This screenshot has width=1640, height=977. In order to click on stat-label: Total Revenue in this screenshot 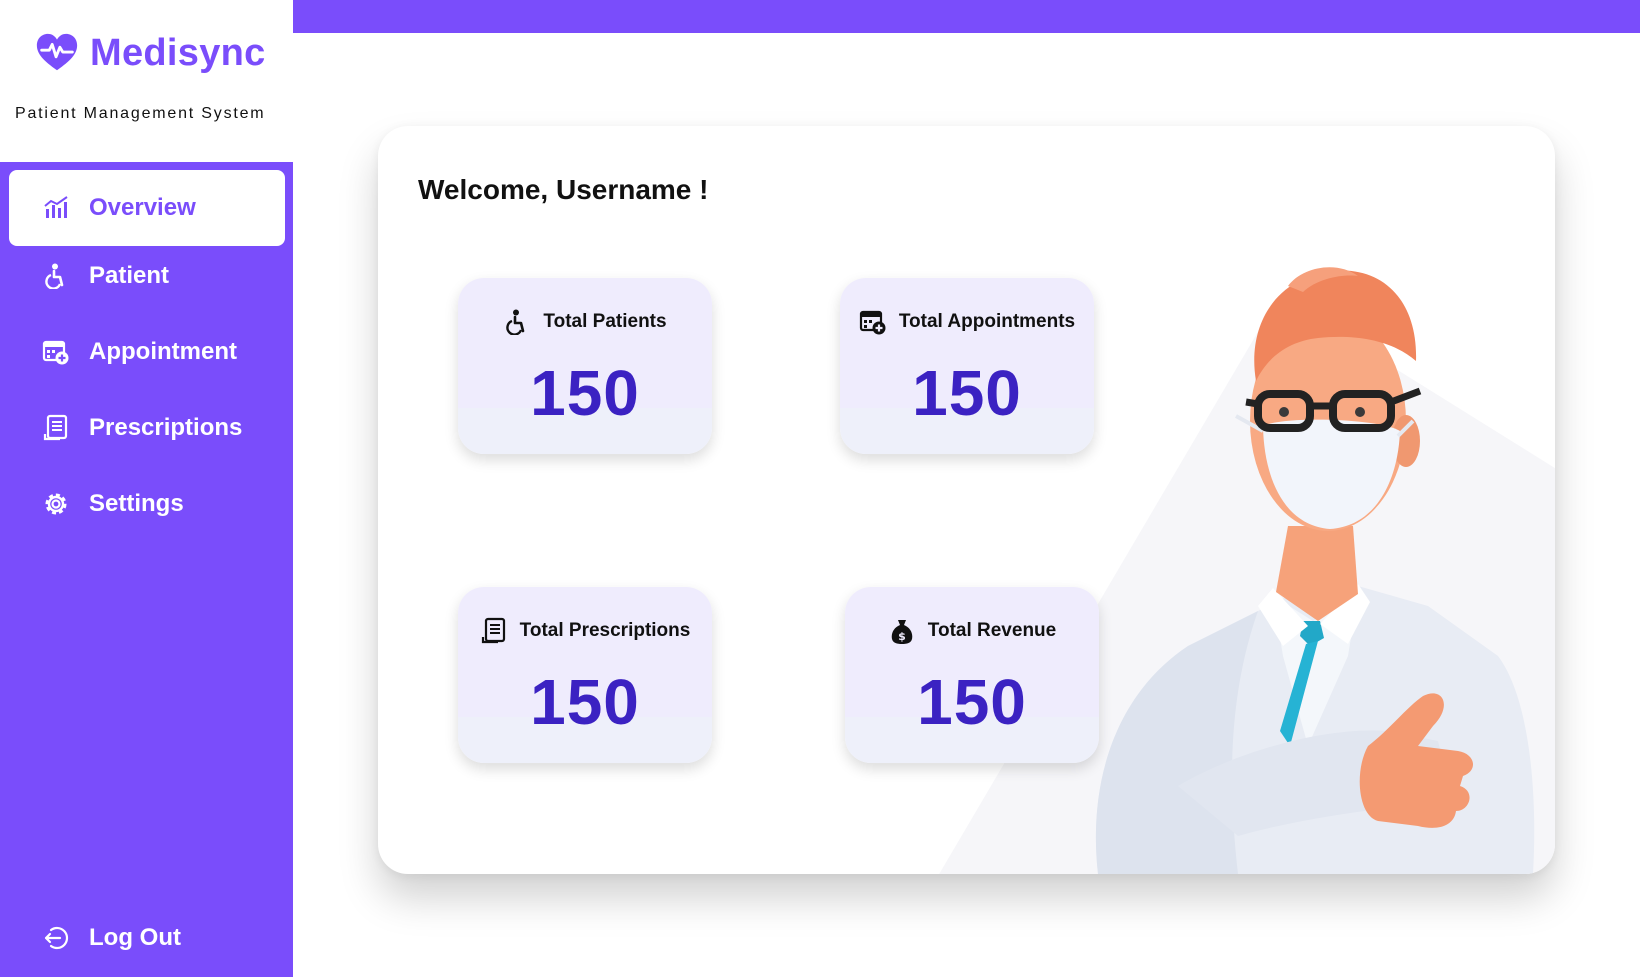, I will do `click(992, 630)`.